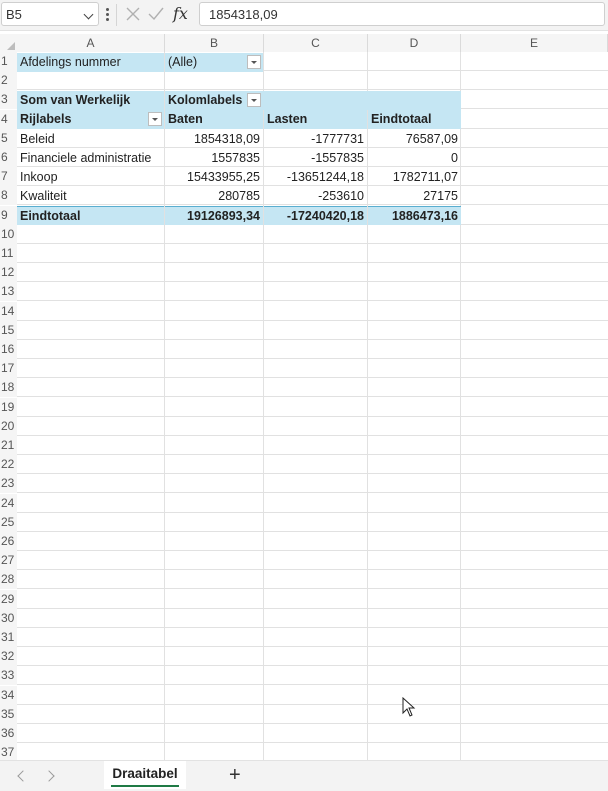 Image resolution: width=608 pixels, height=791 pixels. Describe the element at coordinates (145, 775) in the screenshot. I see `sheet-tab-draaitabel: Draaitabel` at that location.